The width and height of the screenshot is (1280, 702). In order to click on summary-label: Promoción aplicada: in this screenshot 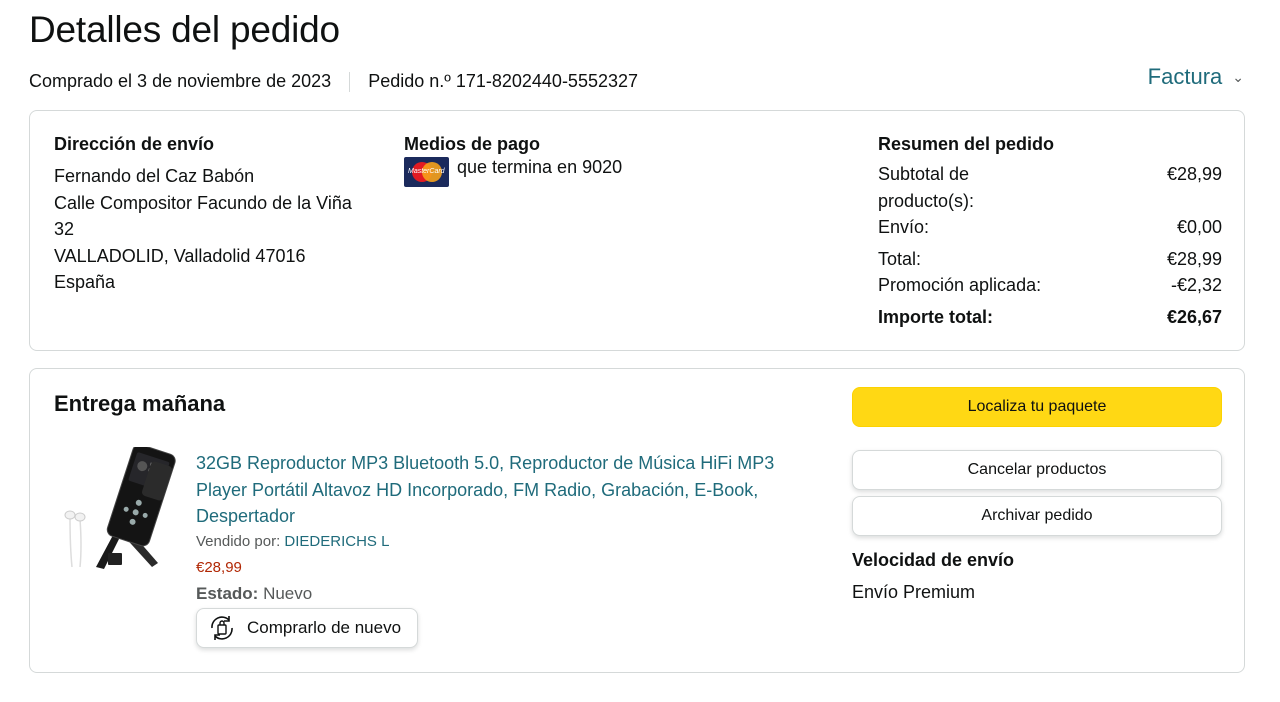, I will do `click(960, 285)`.